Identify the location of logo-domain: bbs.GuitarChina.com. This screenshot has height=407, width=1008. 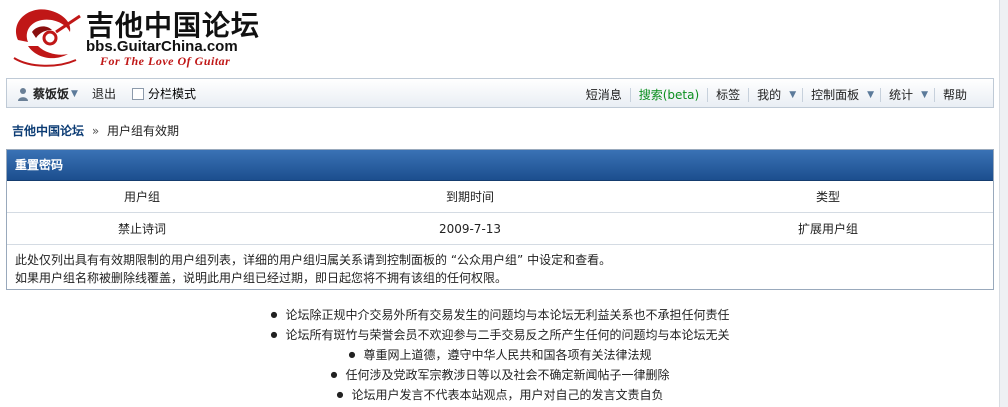
(162, 46).